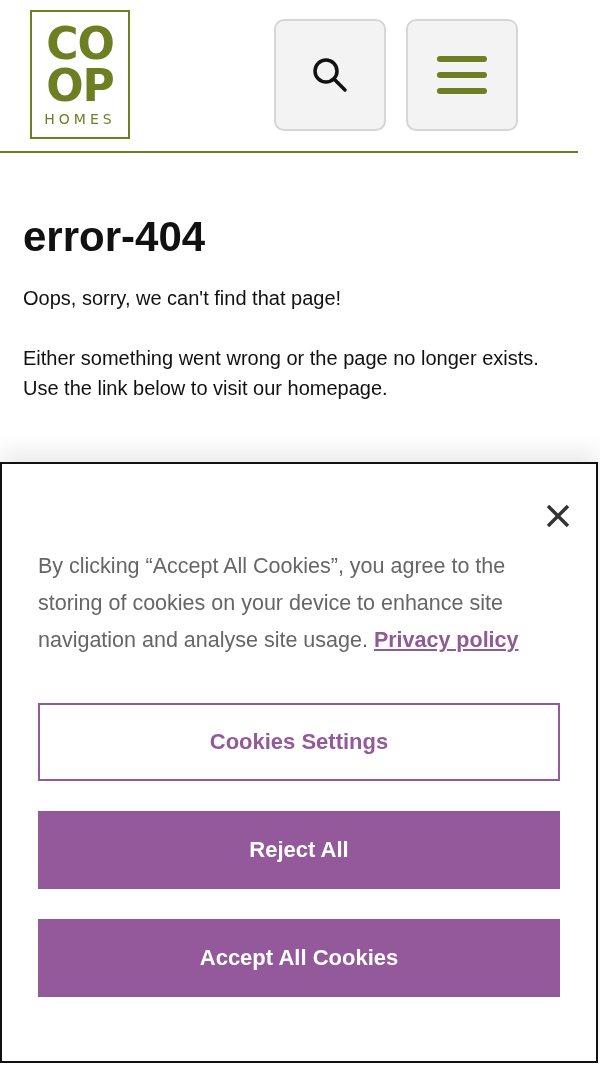 The height and width of the screenshot is (1065, 600). Describe the element at coordinates (281, 373) in the screenshot. I see `paragraph: Either something went wrong or the page no longer exists. Use the link below to visit our homepage.` at that location.